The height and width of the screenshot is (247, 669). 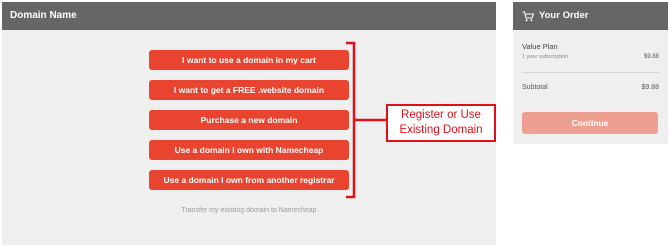 What do you see at coordinates (351, 120) in the screenshot?
I see `bracket-line` at bounding box center [351, 120].